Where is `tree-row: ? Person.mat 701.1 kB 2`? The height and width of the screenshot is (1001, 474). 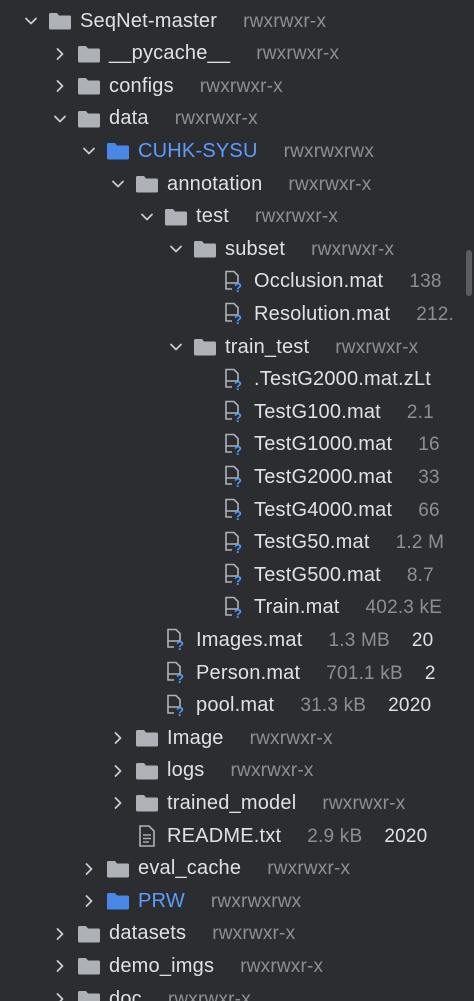
tree-row: ? Person.mat 701.1 kB 2 is located at coordinates (237, 673).